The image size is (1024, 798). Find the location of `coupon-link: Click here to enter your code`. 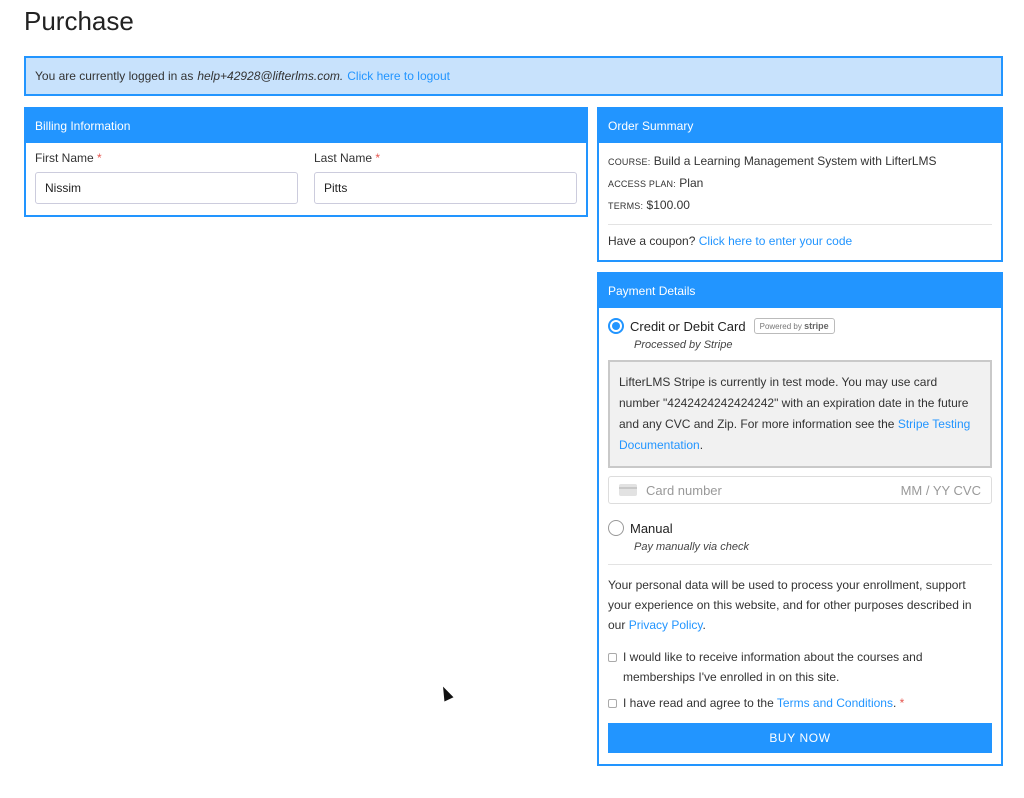

coupon-link: Click here to enter your code is located at coordinates (775, 241).